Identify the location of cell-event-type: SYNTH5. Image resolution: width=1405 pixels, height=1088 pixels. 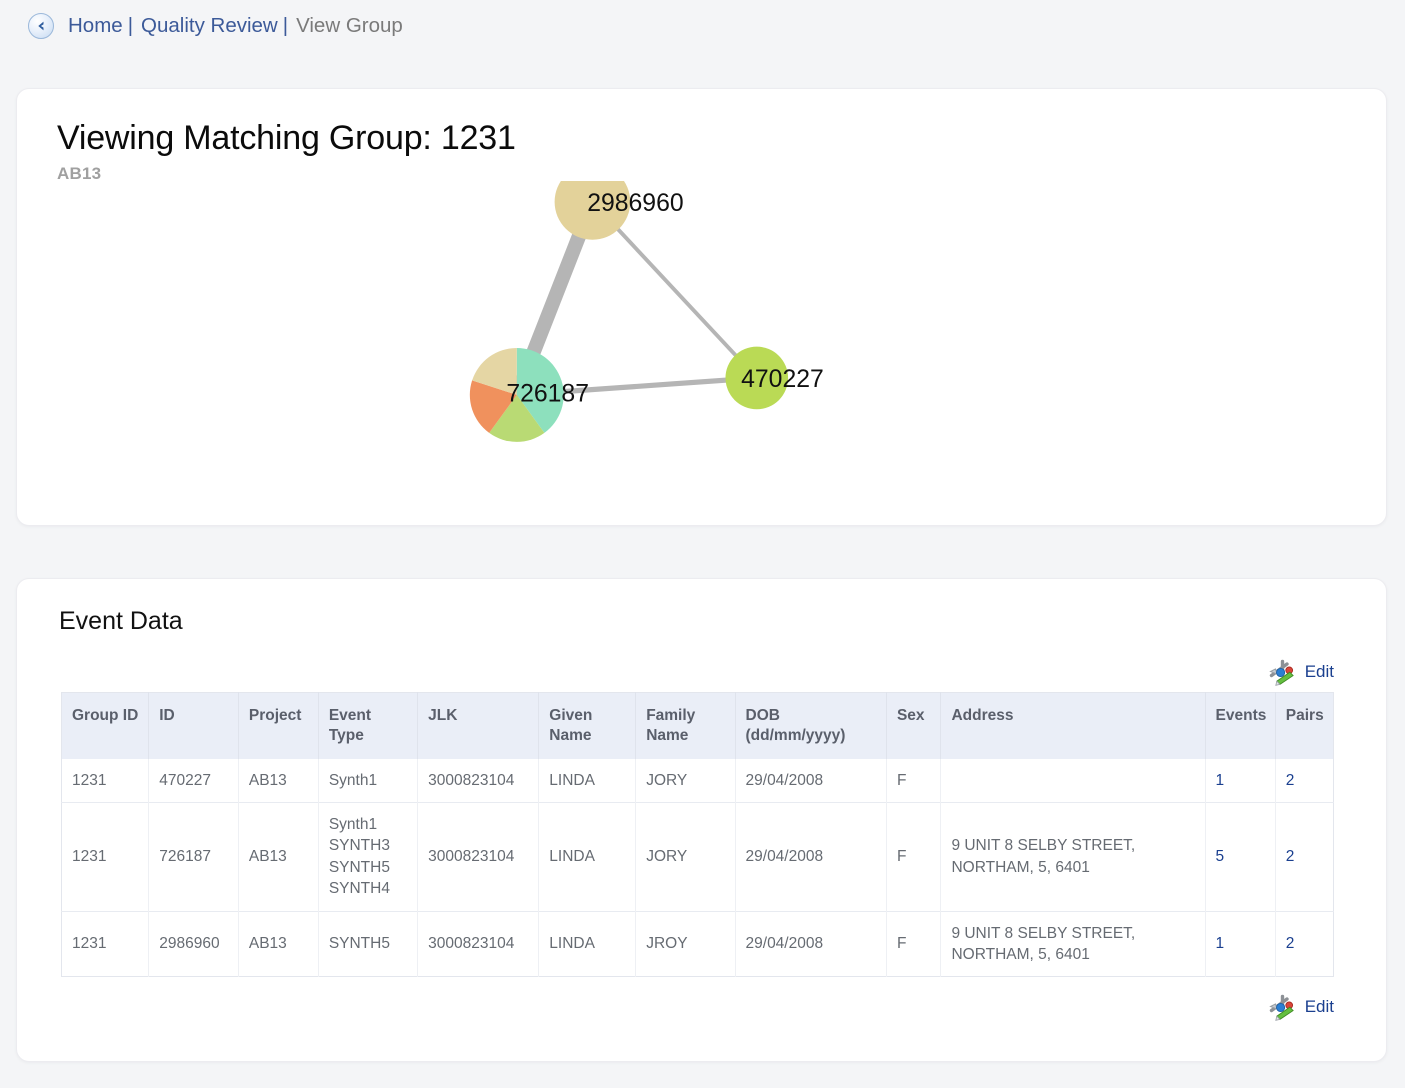
(368, 943).